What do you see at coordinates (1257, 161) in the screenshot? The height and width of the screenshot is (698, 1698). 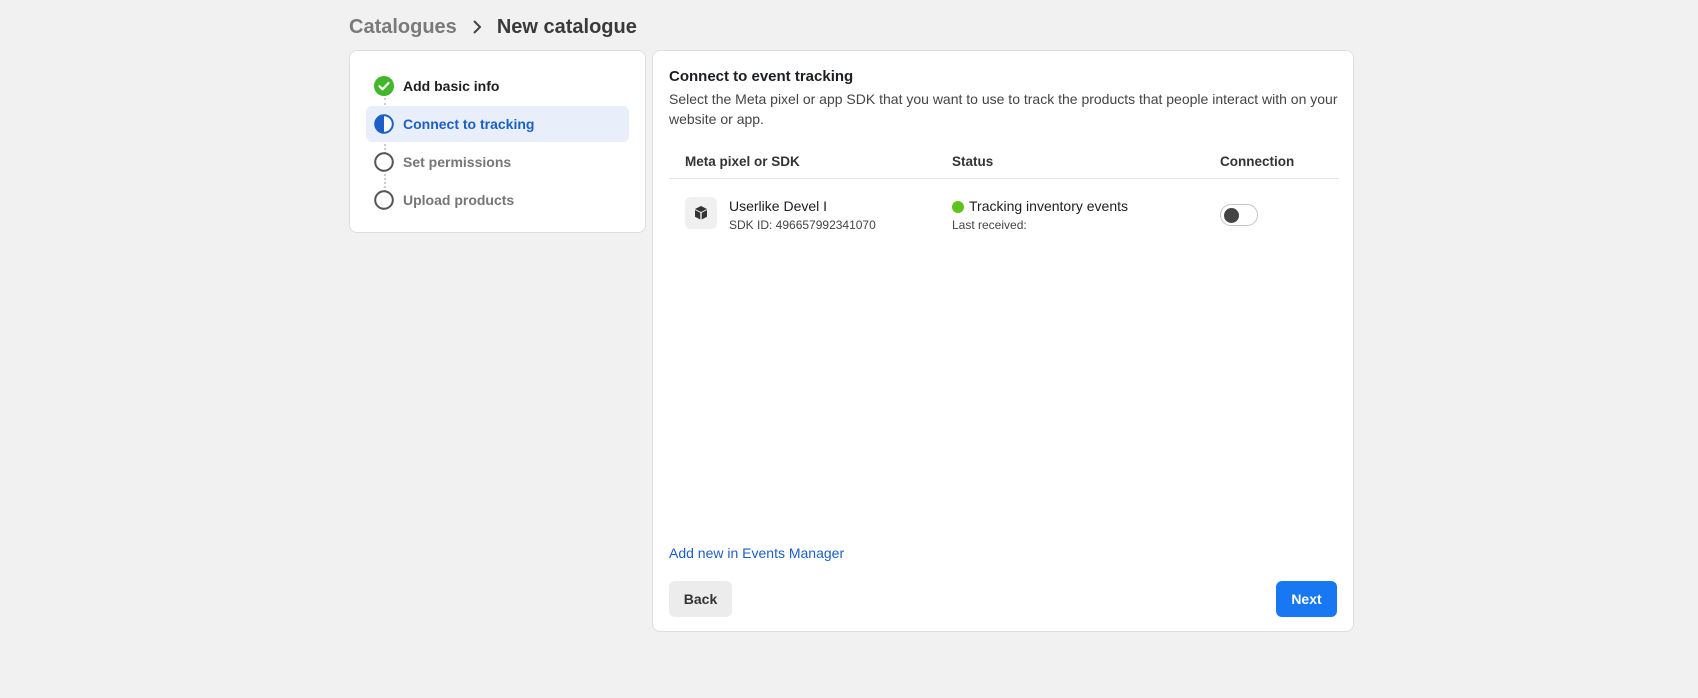 I see `column-header-connection: Connection` at bounding box center [1257, 161].